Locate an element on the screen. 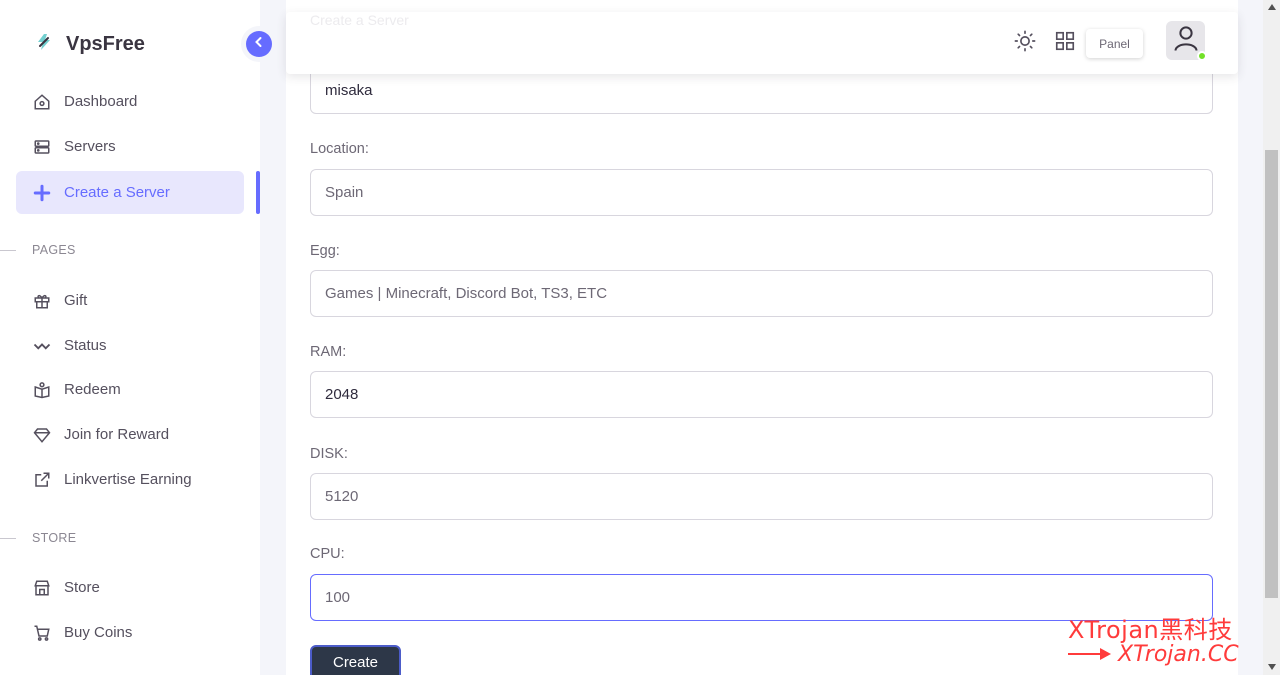  theme-toggle-button is located at coordinates (1025, 43).